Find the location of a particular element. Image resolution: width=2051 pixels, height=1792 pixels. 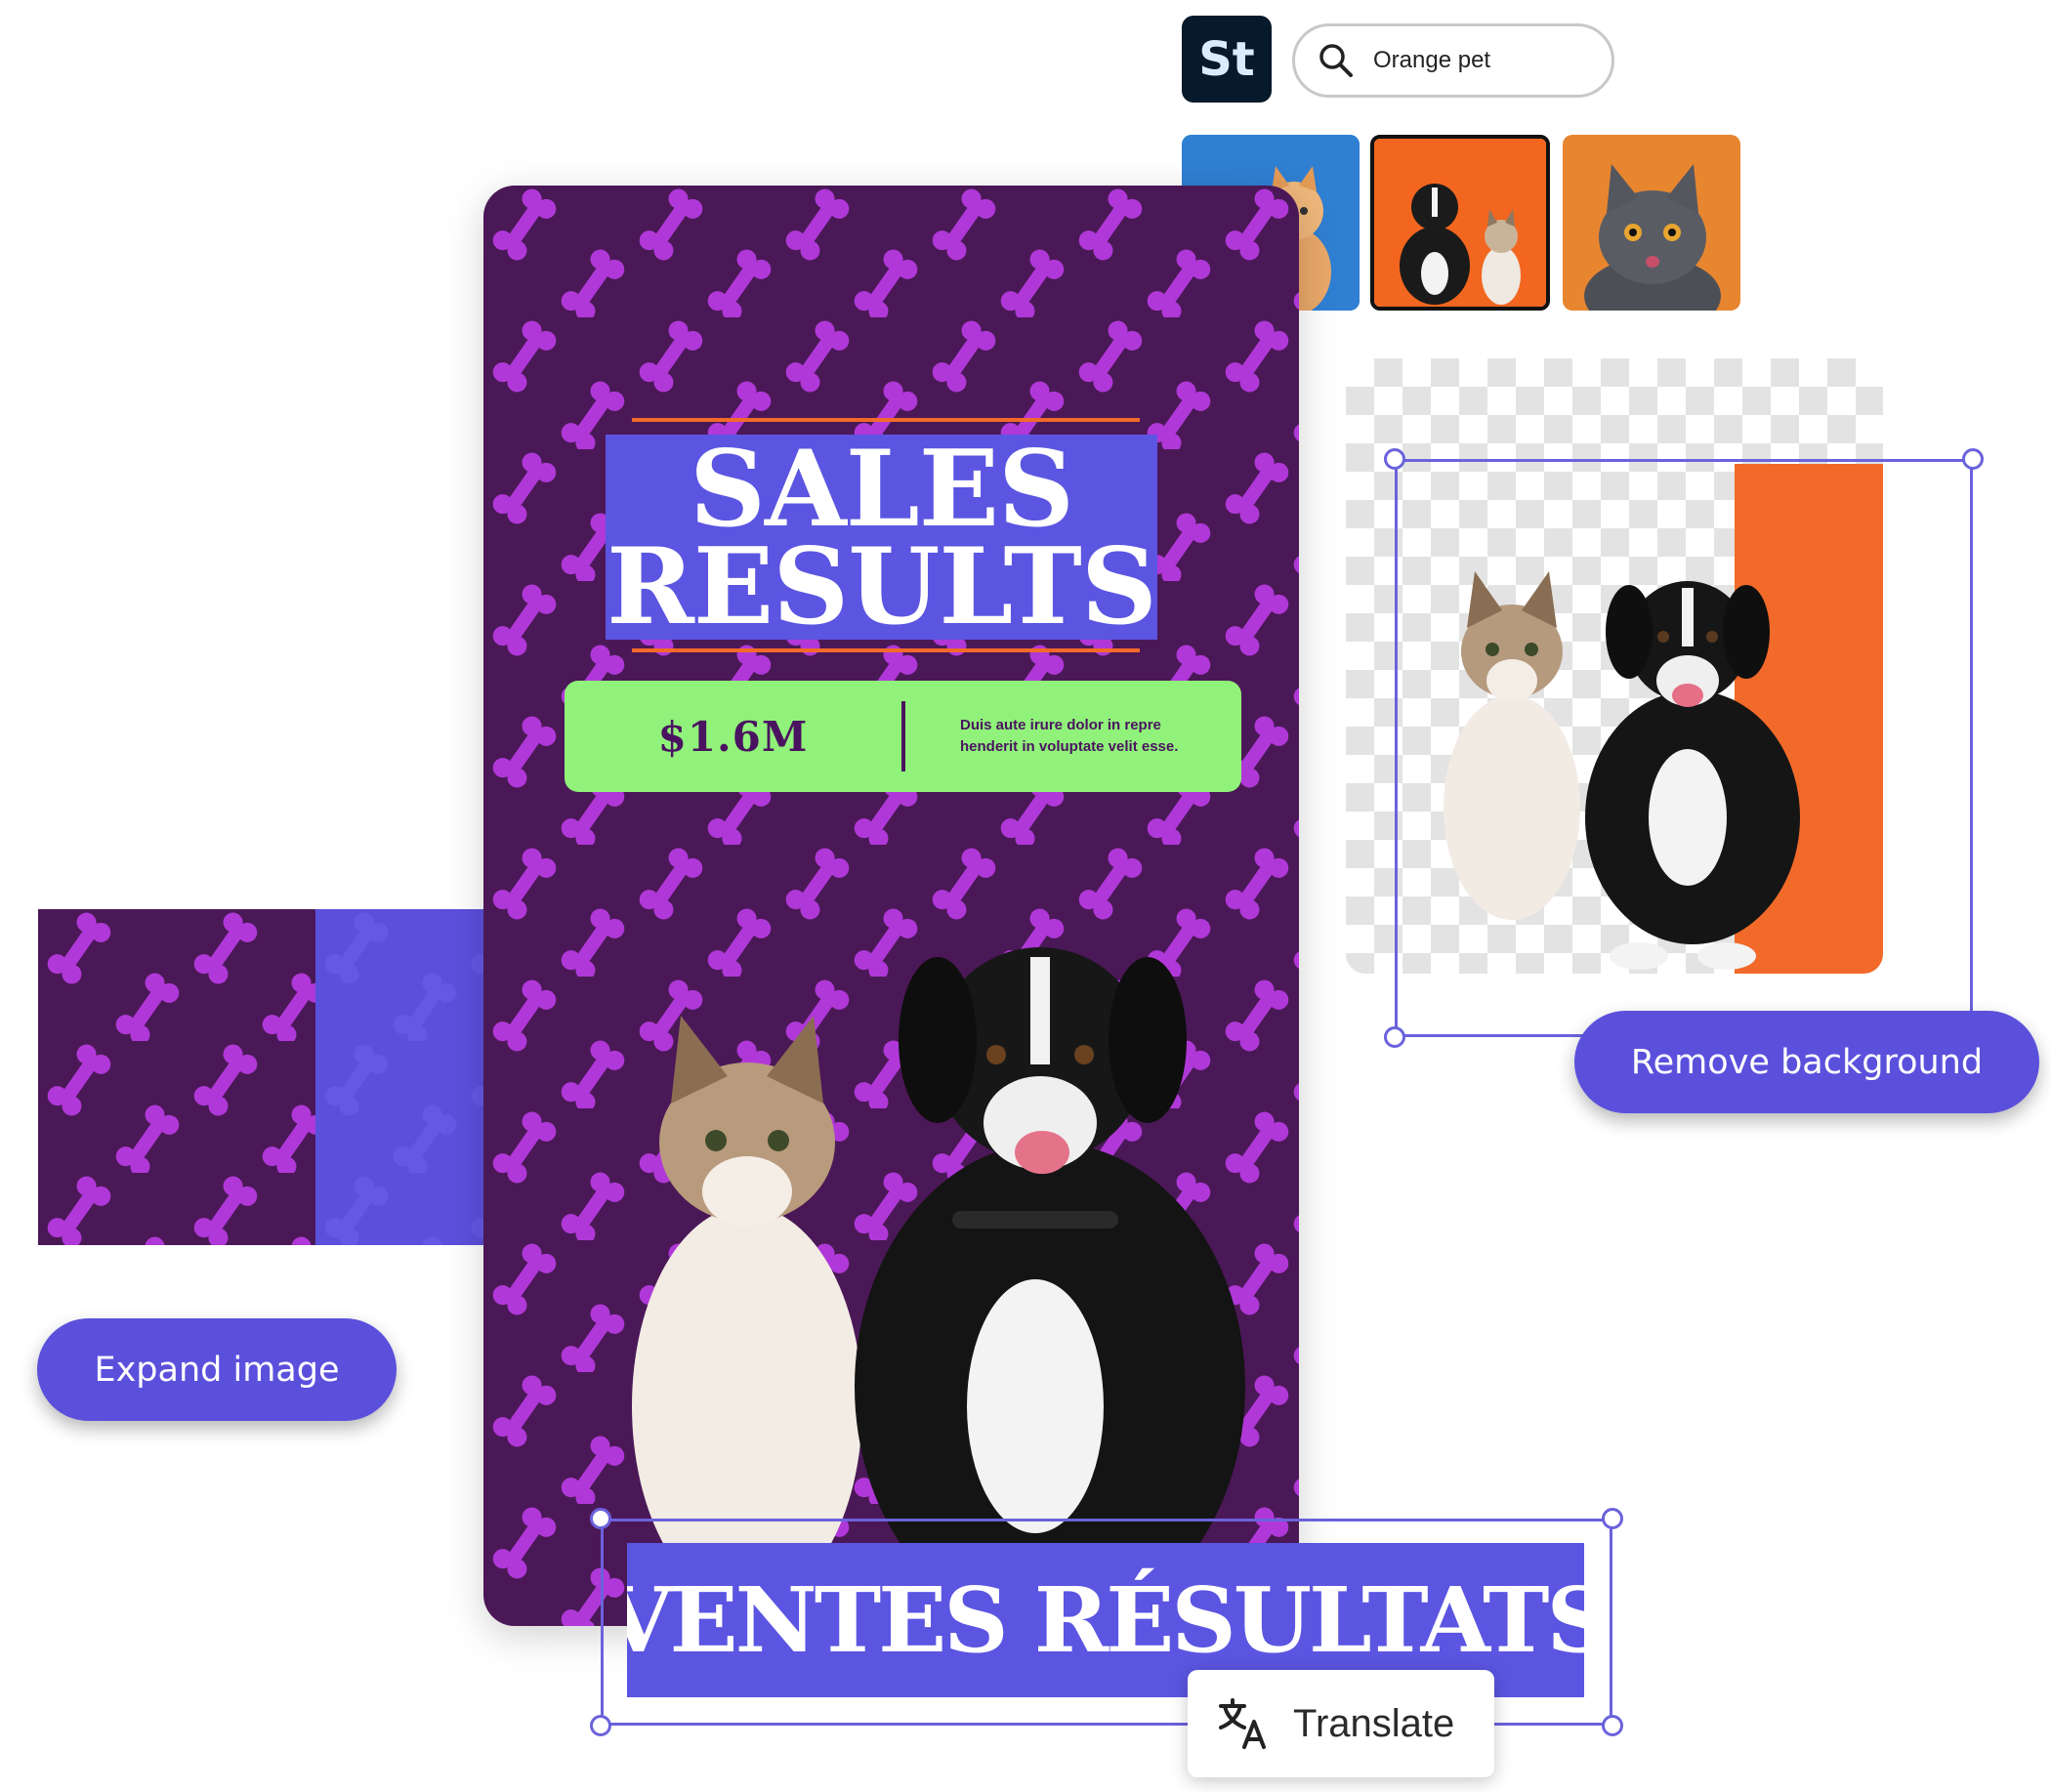

title-rule-top is located at coordinates (886, 420).